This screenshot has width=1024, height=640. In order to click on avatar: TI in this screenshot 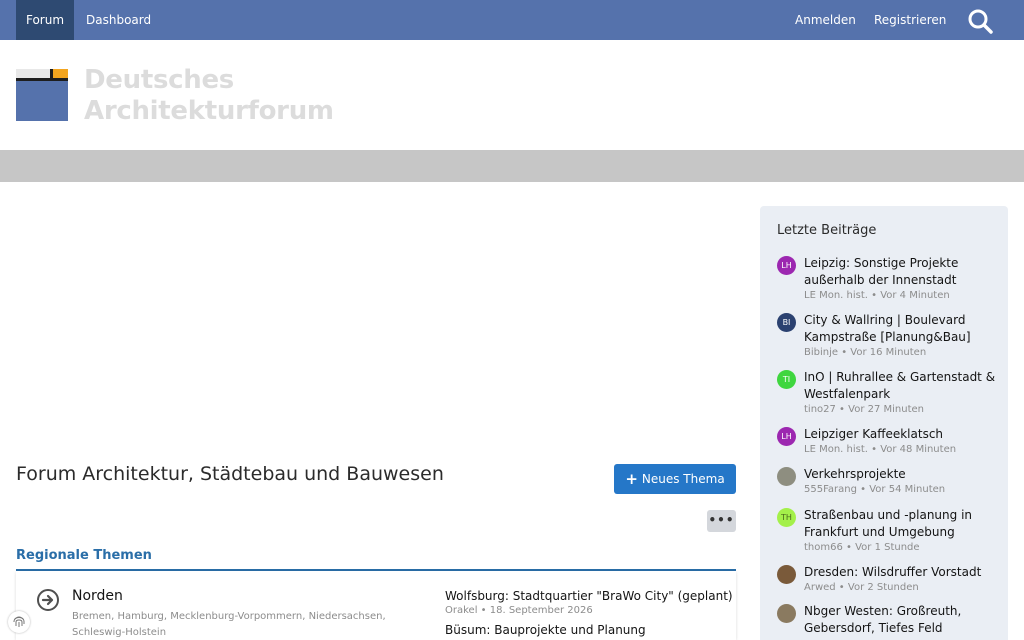, I will do `click(786, 379)`.